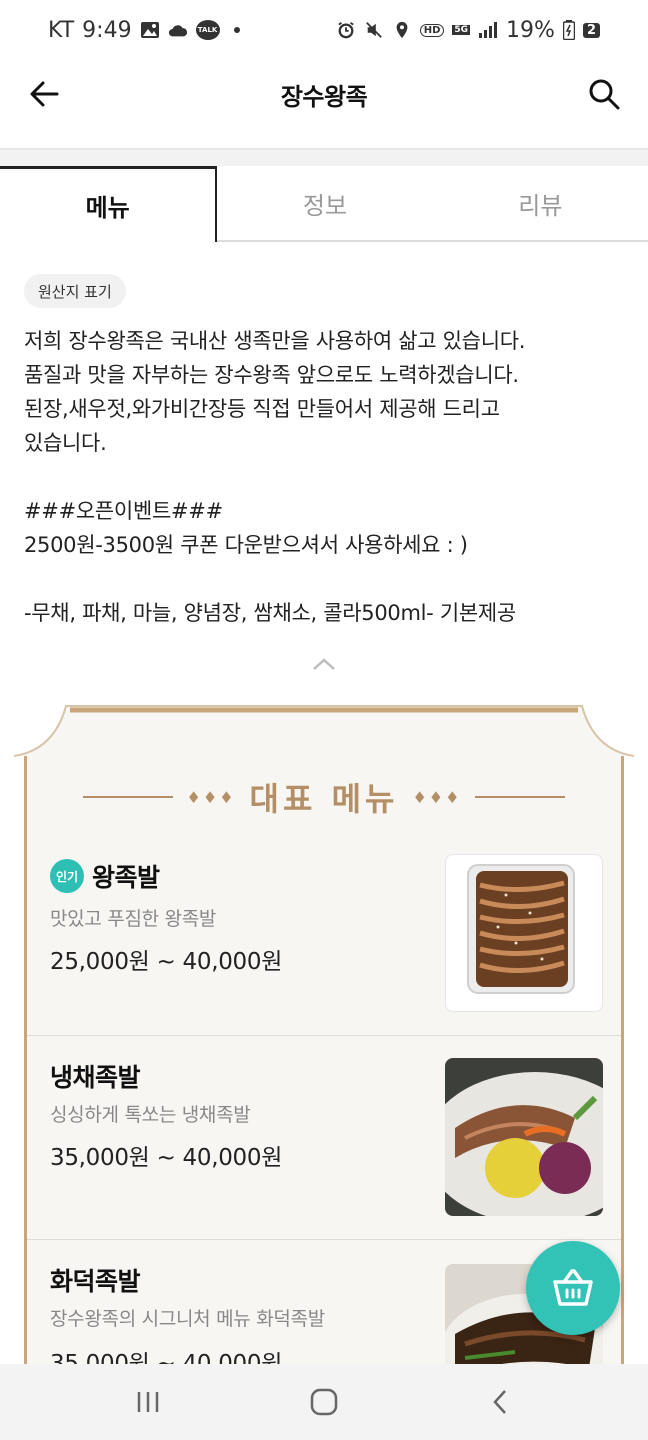  I want to click on section-divider, so click(324, 157).